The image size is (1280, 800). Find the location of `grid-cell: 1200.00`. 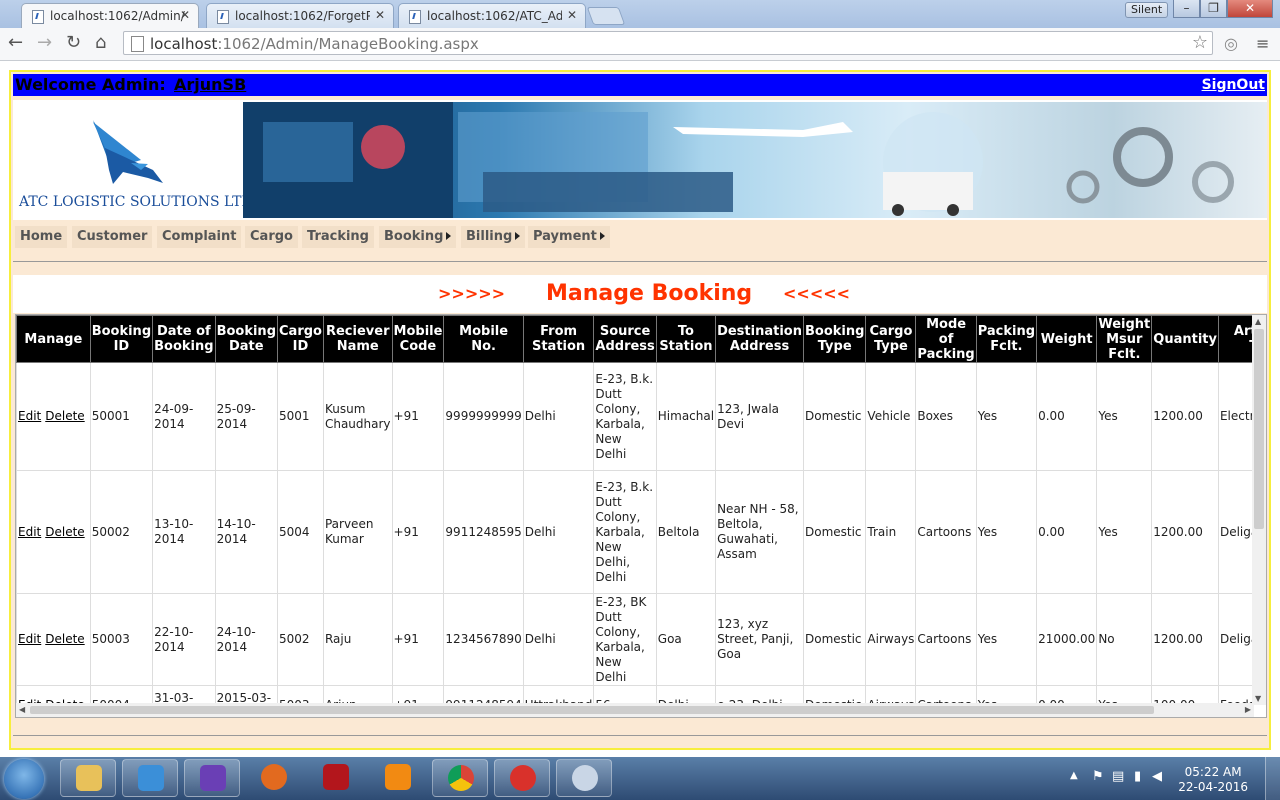

grid-cell: 1200.00 is located at coordinates (1185, 532).